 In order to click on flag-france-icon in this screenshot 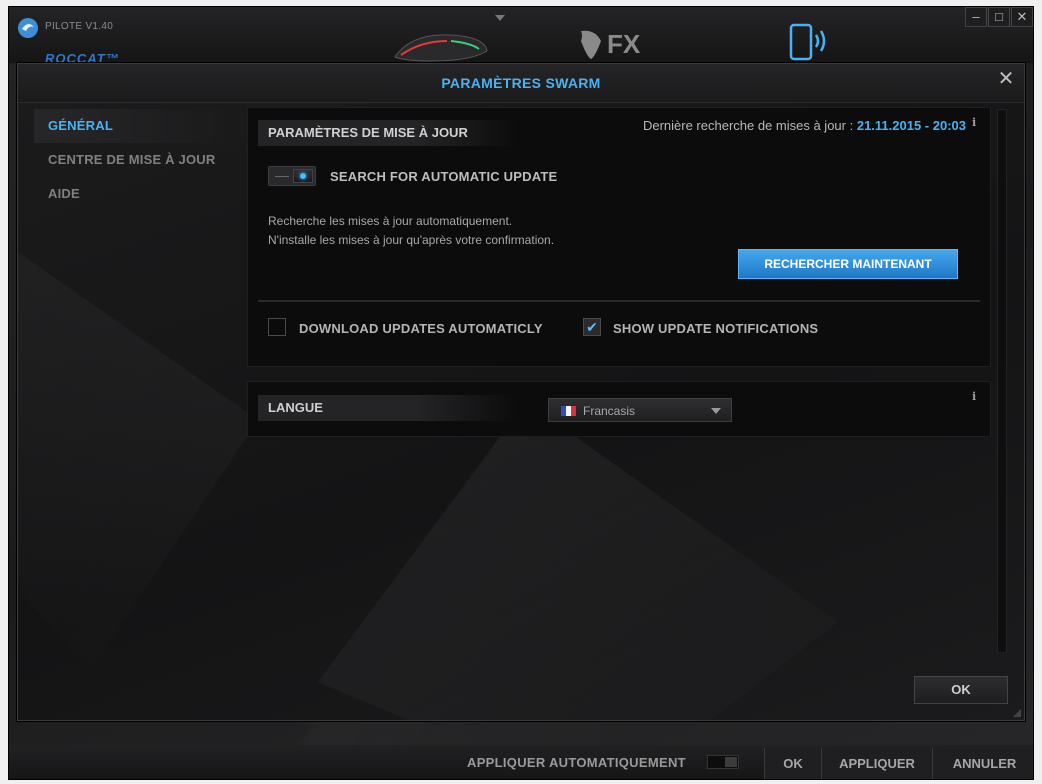, I will do `click(568, 411)`.